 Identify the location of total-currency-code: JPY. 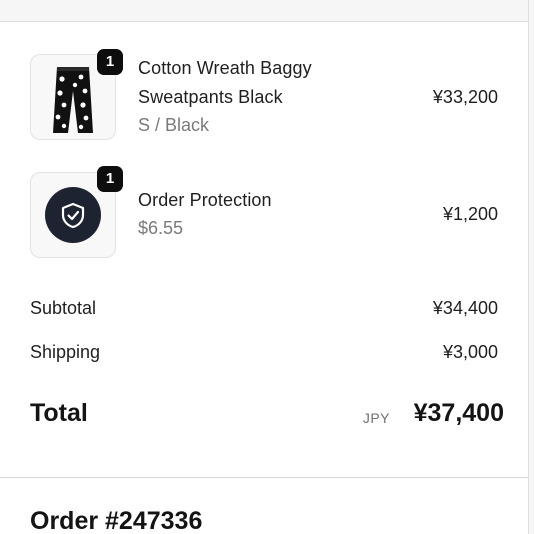
(376, 418).